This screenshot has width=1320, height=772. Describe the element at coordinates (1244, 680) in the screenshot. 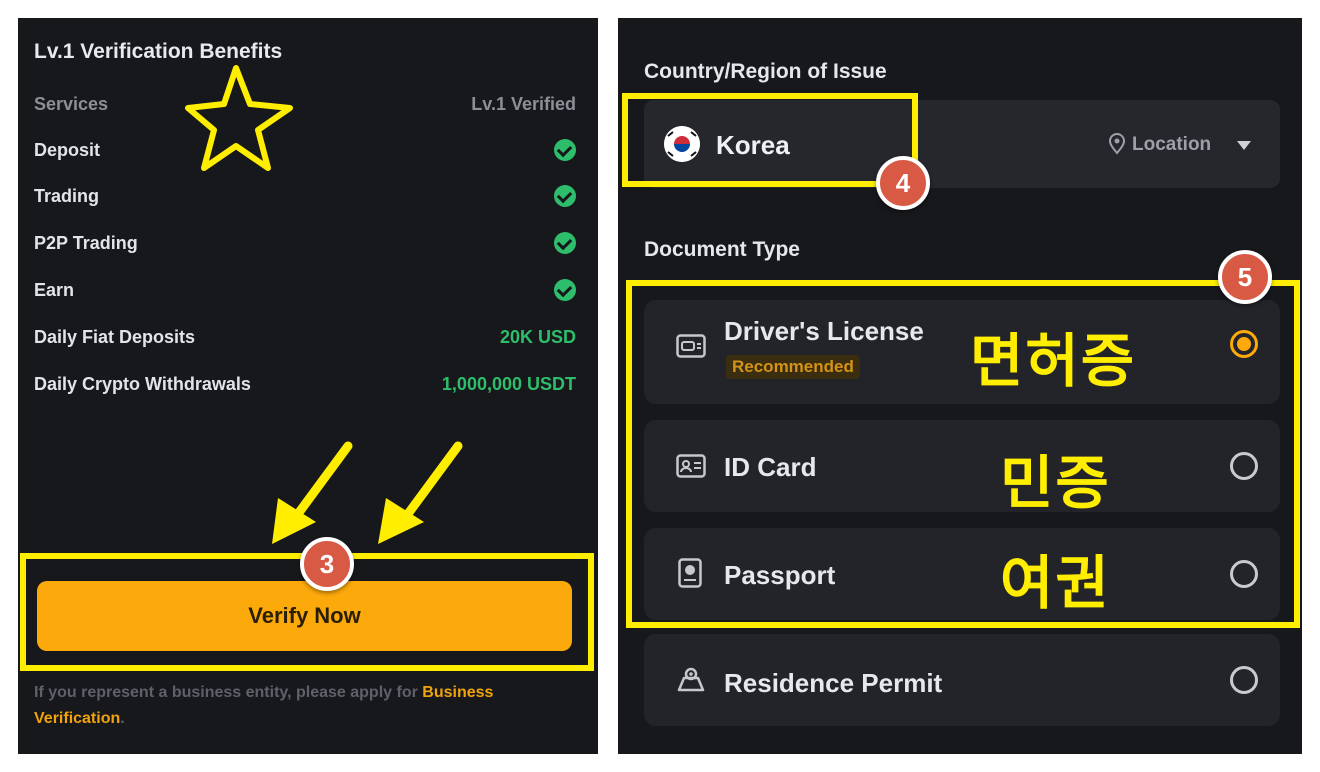

I see `residence-permit-radio` at that location.